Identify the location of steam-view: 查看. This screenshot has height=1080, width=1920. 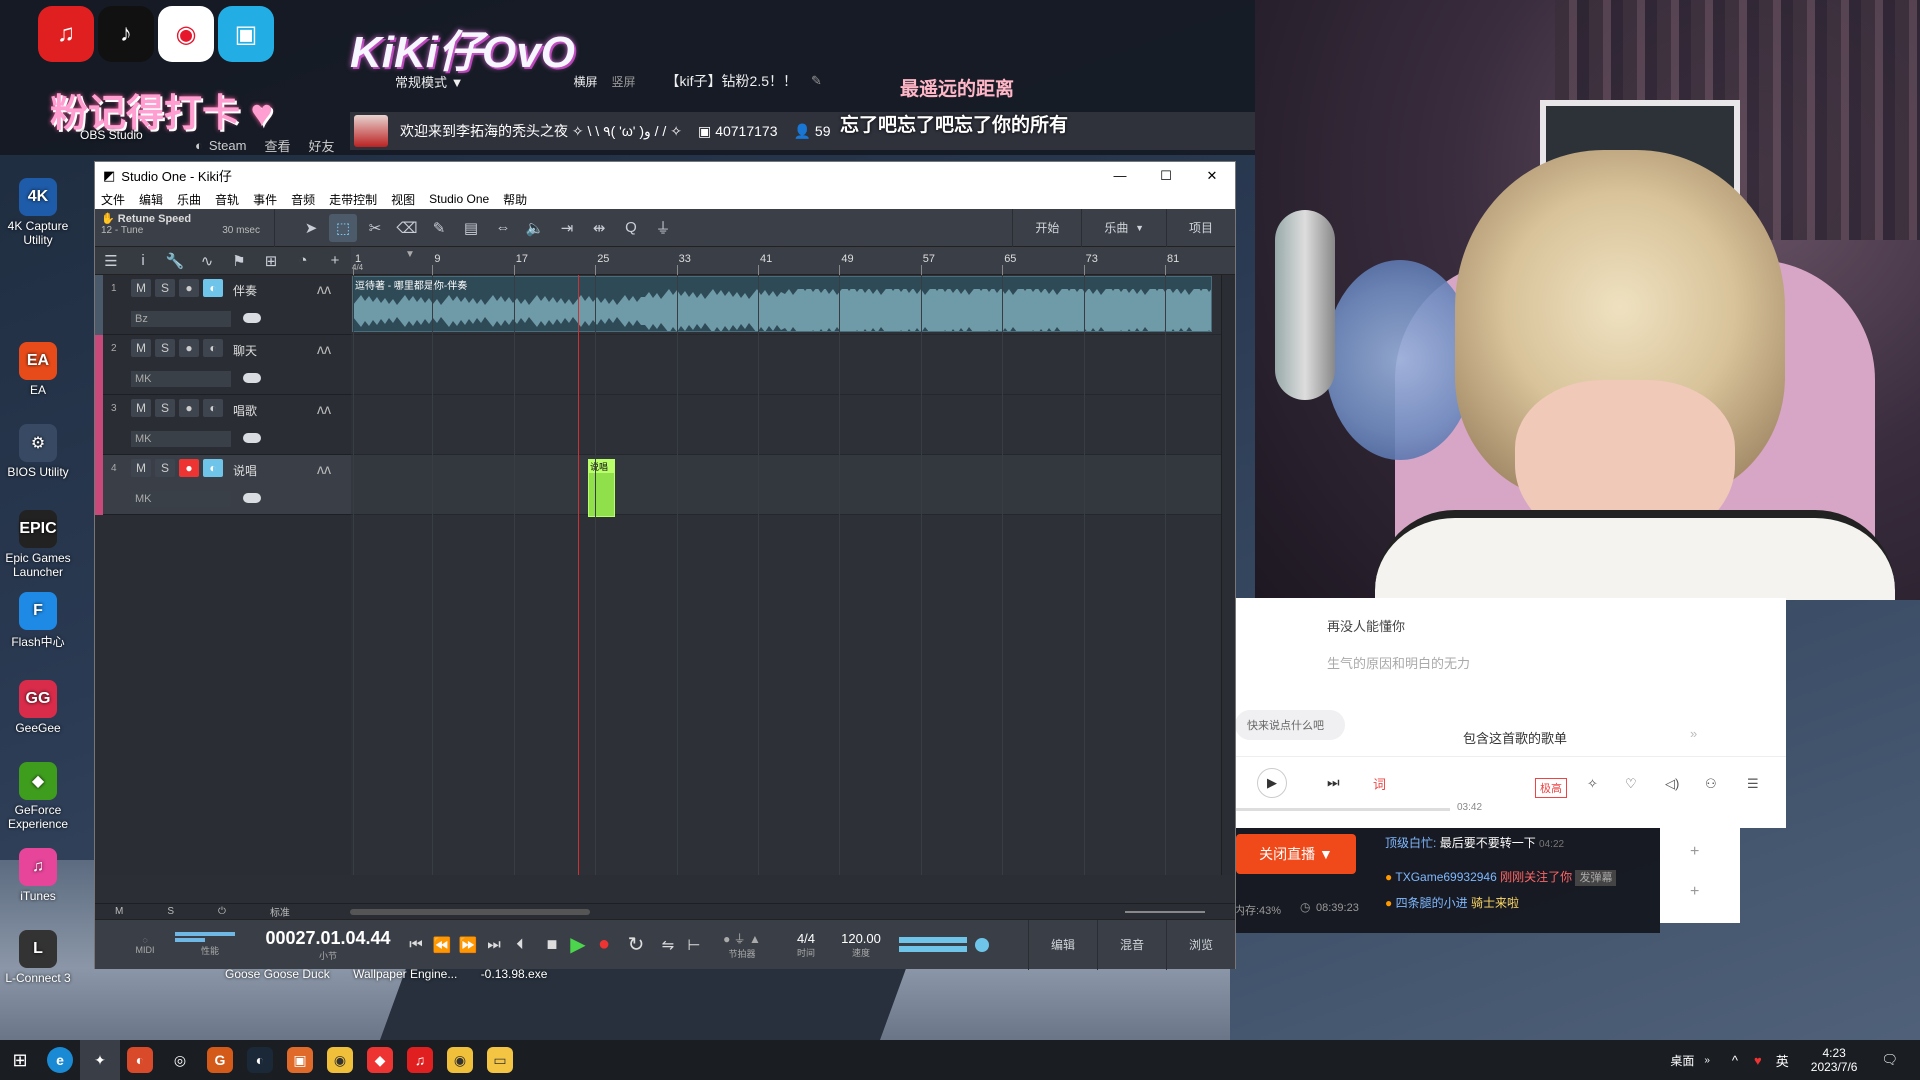
(277, 145).